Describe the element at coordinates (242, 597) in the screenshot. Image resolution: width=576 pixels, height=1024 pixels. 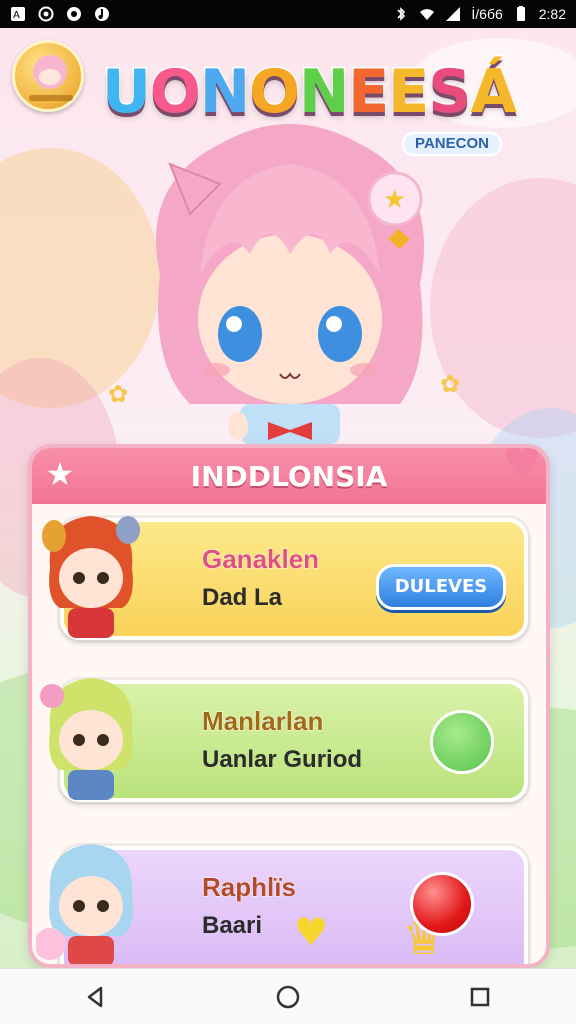
I see `character-subtitle: Dad La` at that location.